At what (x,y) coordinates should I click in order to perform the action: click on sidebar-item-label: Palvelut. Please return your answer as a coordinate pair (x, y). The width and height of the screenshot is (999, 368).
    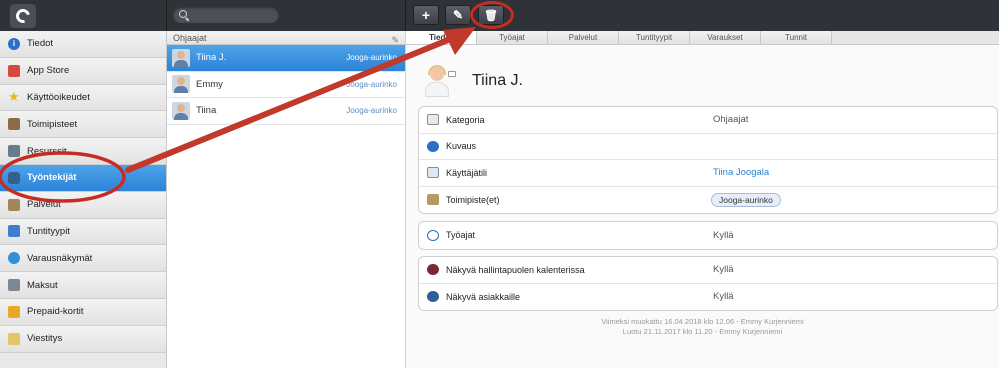
    Looking at the image, I should click on (44, 205).